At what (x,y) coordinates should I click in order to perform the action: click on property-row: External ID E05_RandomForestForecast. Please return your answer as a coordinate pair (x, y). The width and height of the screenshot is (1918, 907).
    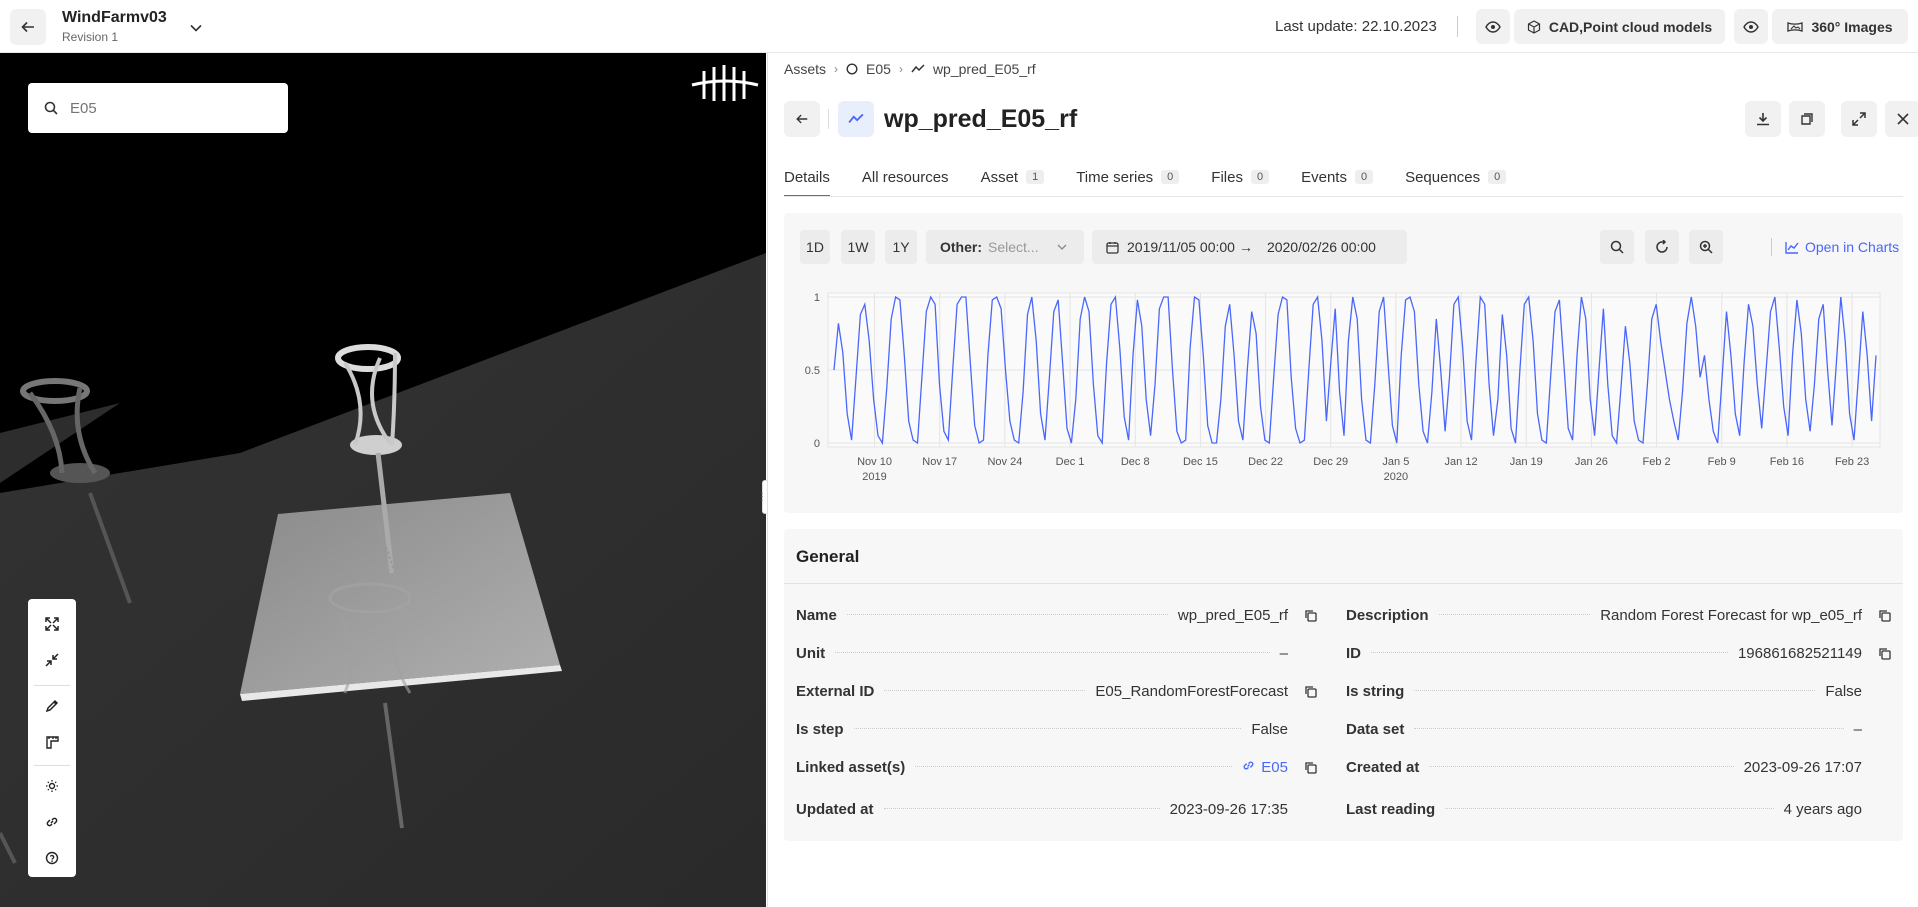
    Looking at the image, I should click on (1058, 691).